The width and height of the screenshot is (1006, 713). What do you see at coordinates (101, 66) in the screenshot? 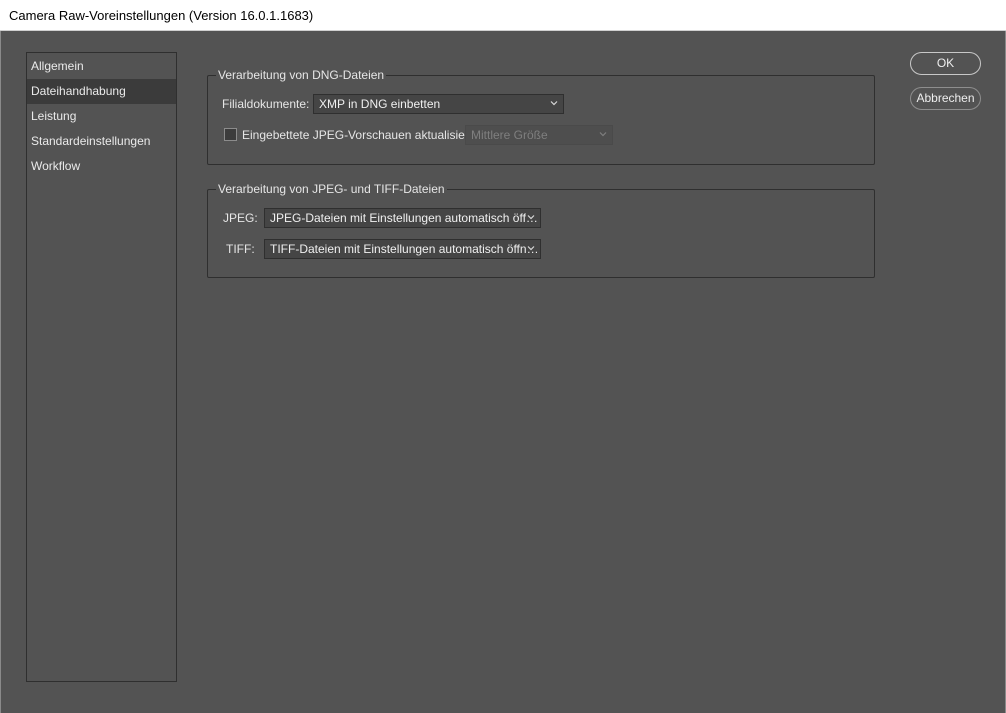
I see `sidebar-item-allgemein: Allgemein` at bounding box center [101, 66].